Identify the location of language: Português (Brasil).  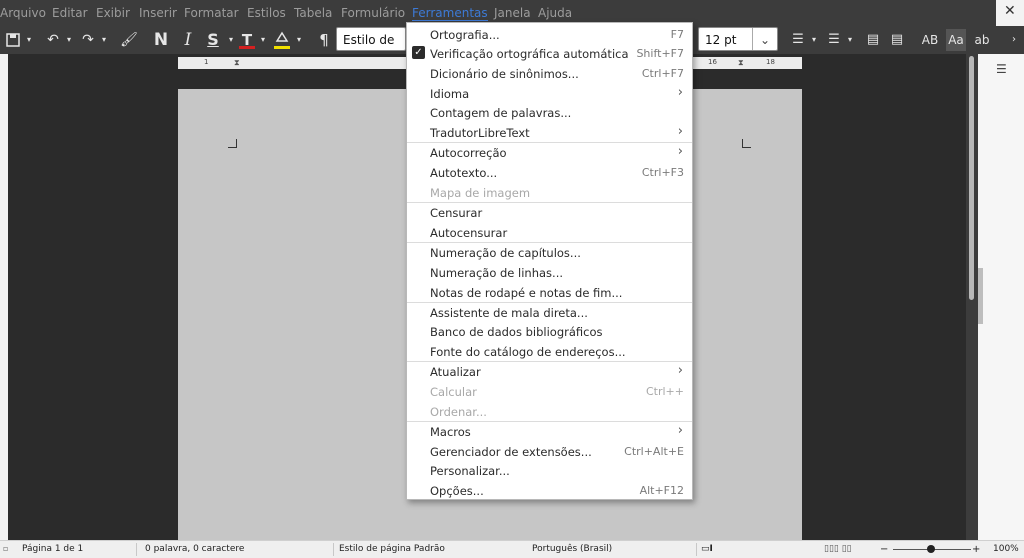
(572, 549).